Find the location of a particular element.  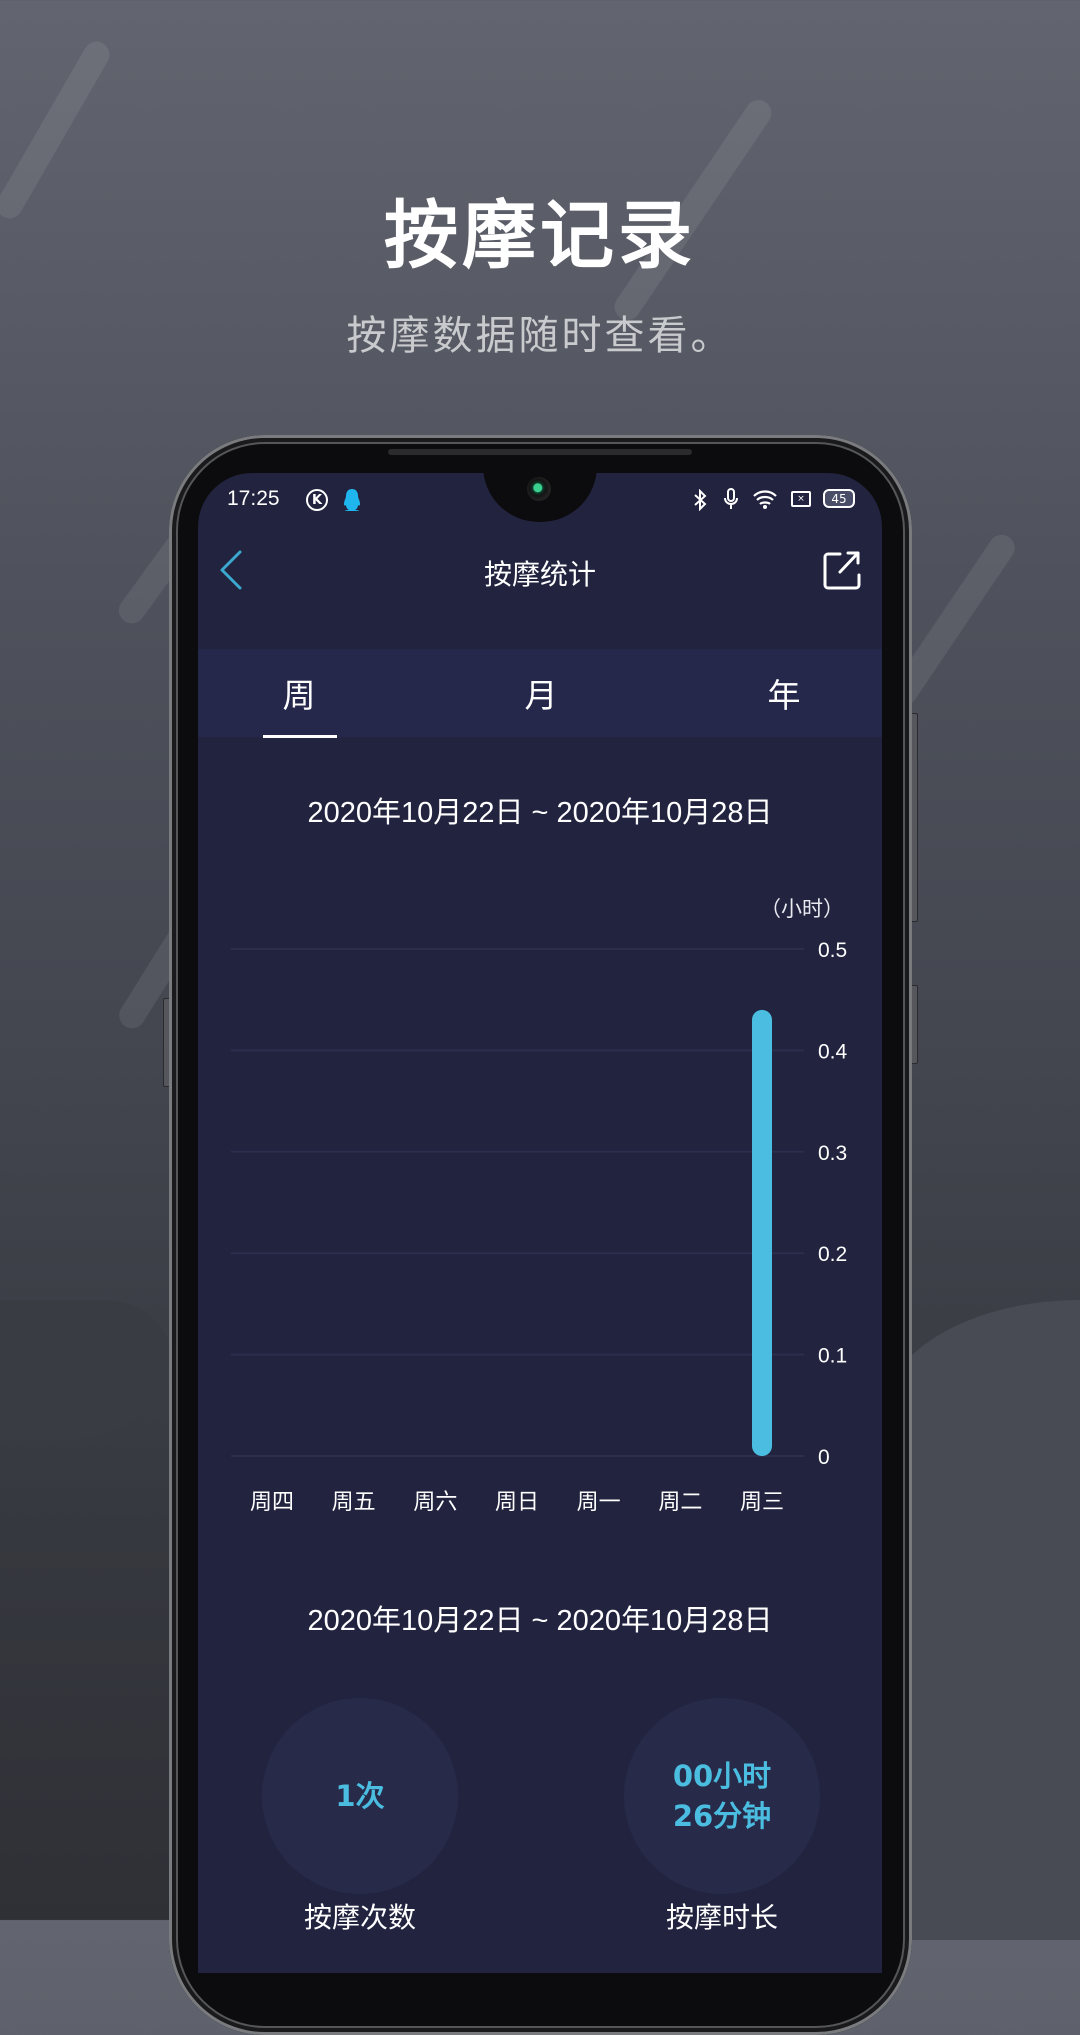

massage-duration-circle: 00小时 26分钟 is located at coordinates (722, 1796).